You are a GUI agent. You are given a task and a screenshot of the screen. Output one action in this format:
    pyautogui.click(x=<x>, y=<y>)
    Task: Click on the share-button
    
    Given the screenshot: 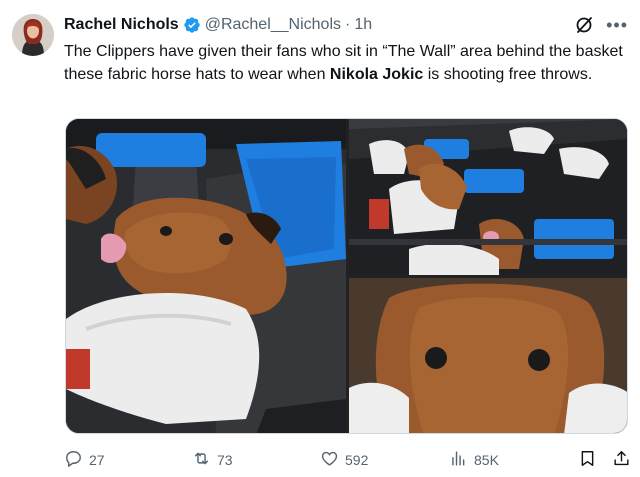 What is the action you would take?
    pyautogui.click(x=621, y=460)
    